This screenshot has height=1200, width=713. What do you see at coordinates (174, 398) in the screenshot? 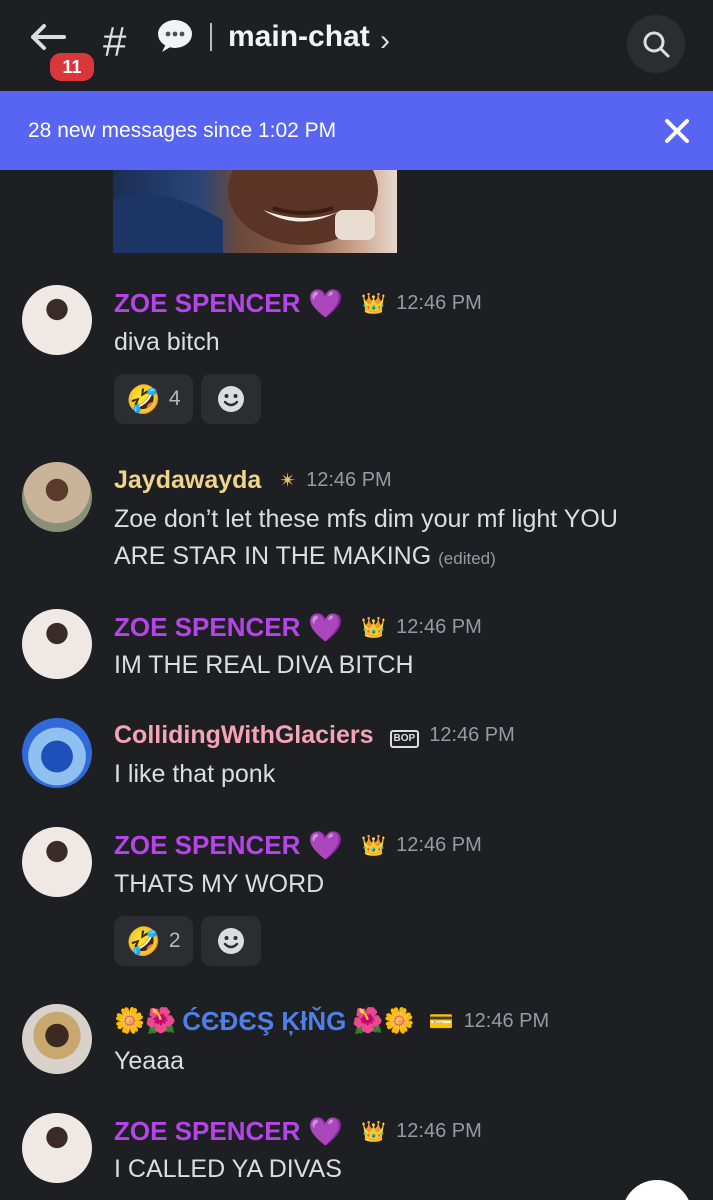
I see `reaction-count: 4` at bounding box center [174, 398].